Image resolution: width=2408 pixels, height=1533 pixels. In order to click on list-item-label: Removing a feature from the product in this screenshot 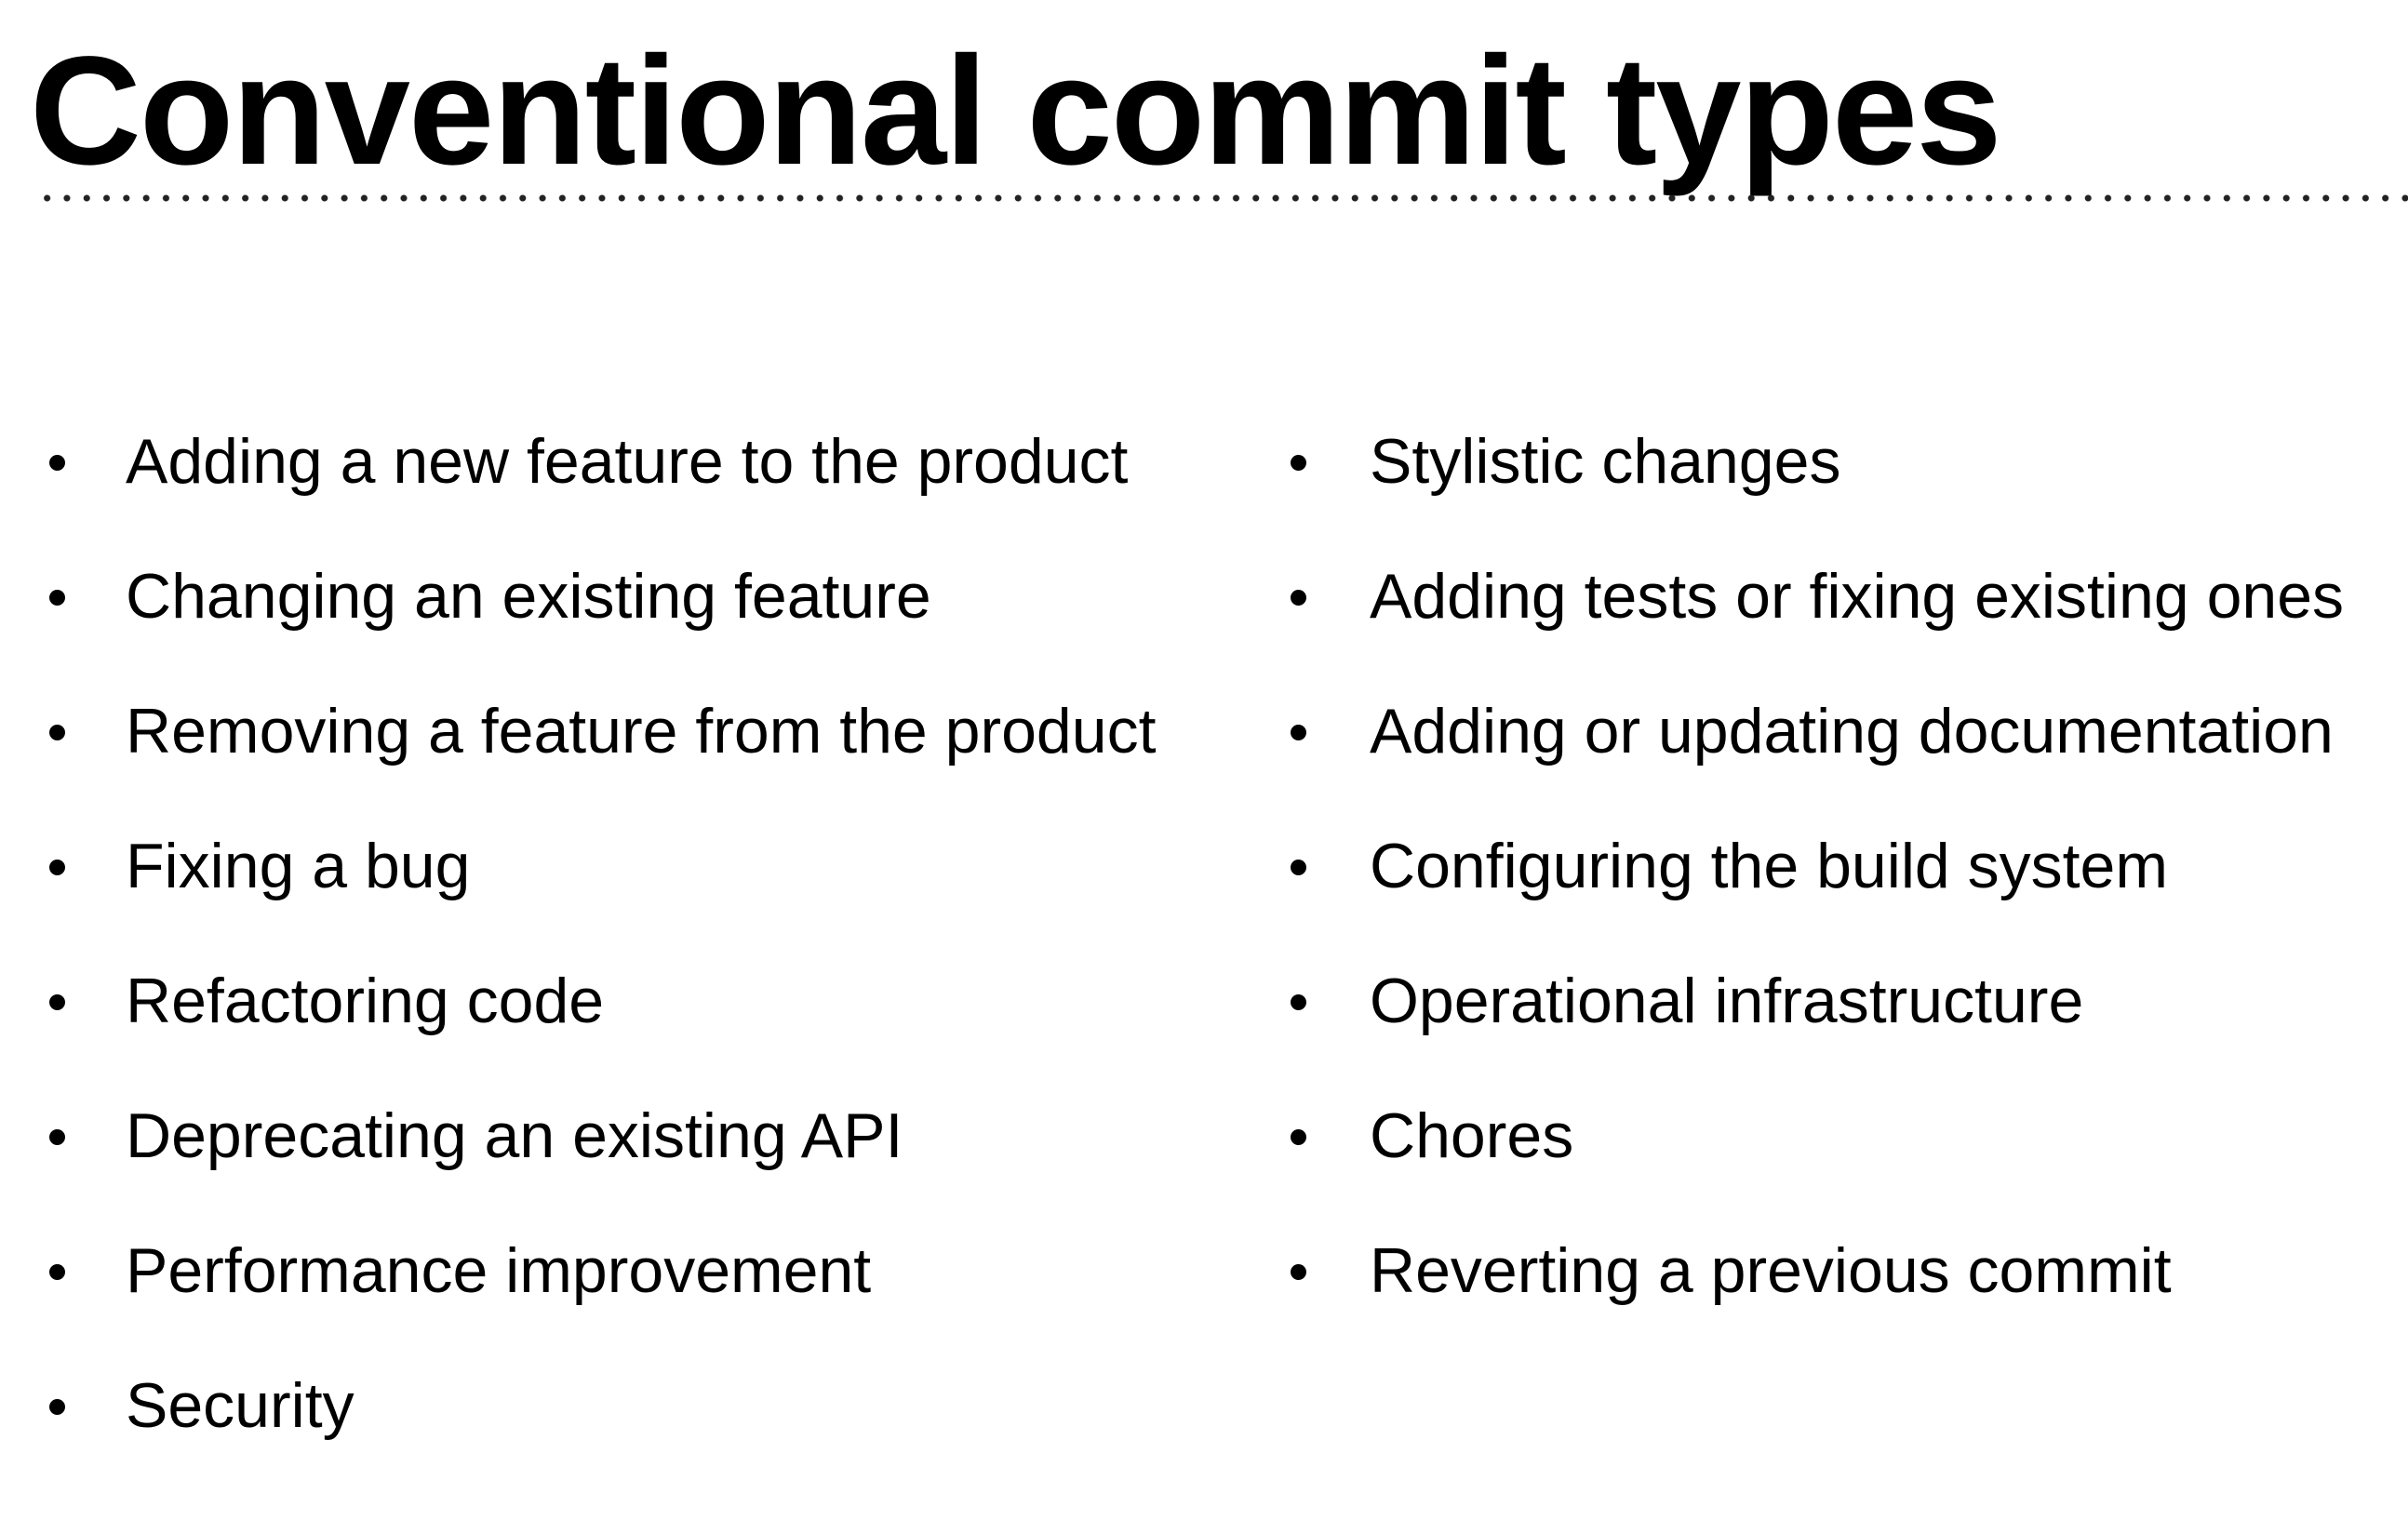, I will do `click(642, 731)`.